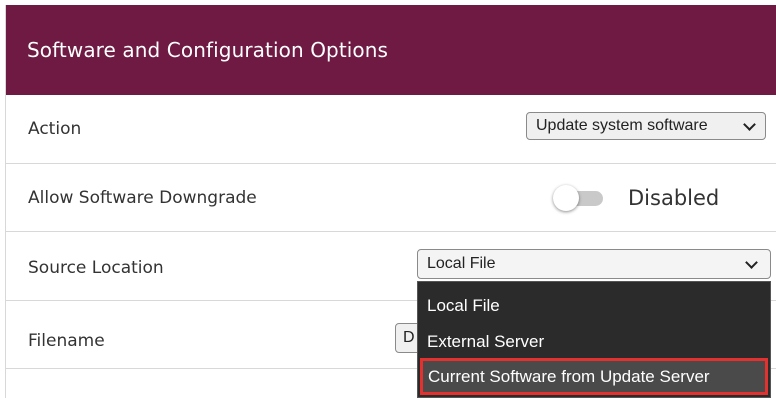 This screenshot has width=776, height=398. I want to click on dropdown-option-external-server: External Server, so click(594, 342).